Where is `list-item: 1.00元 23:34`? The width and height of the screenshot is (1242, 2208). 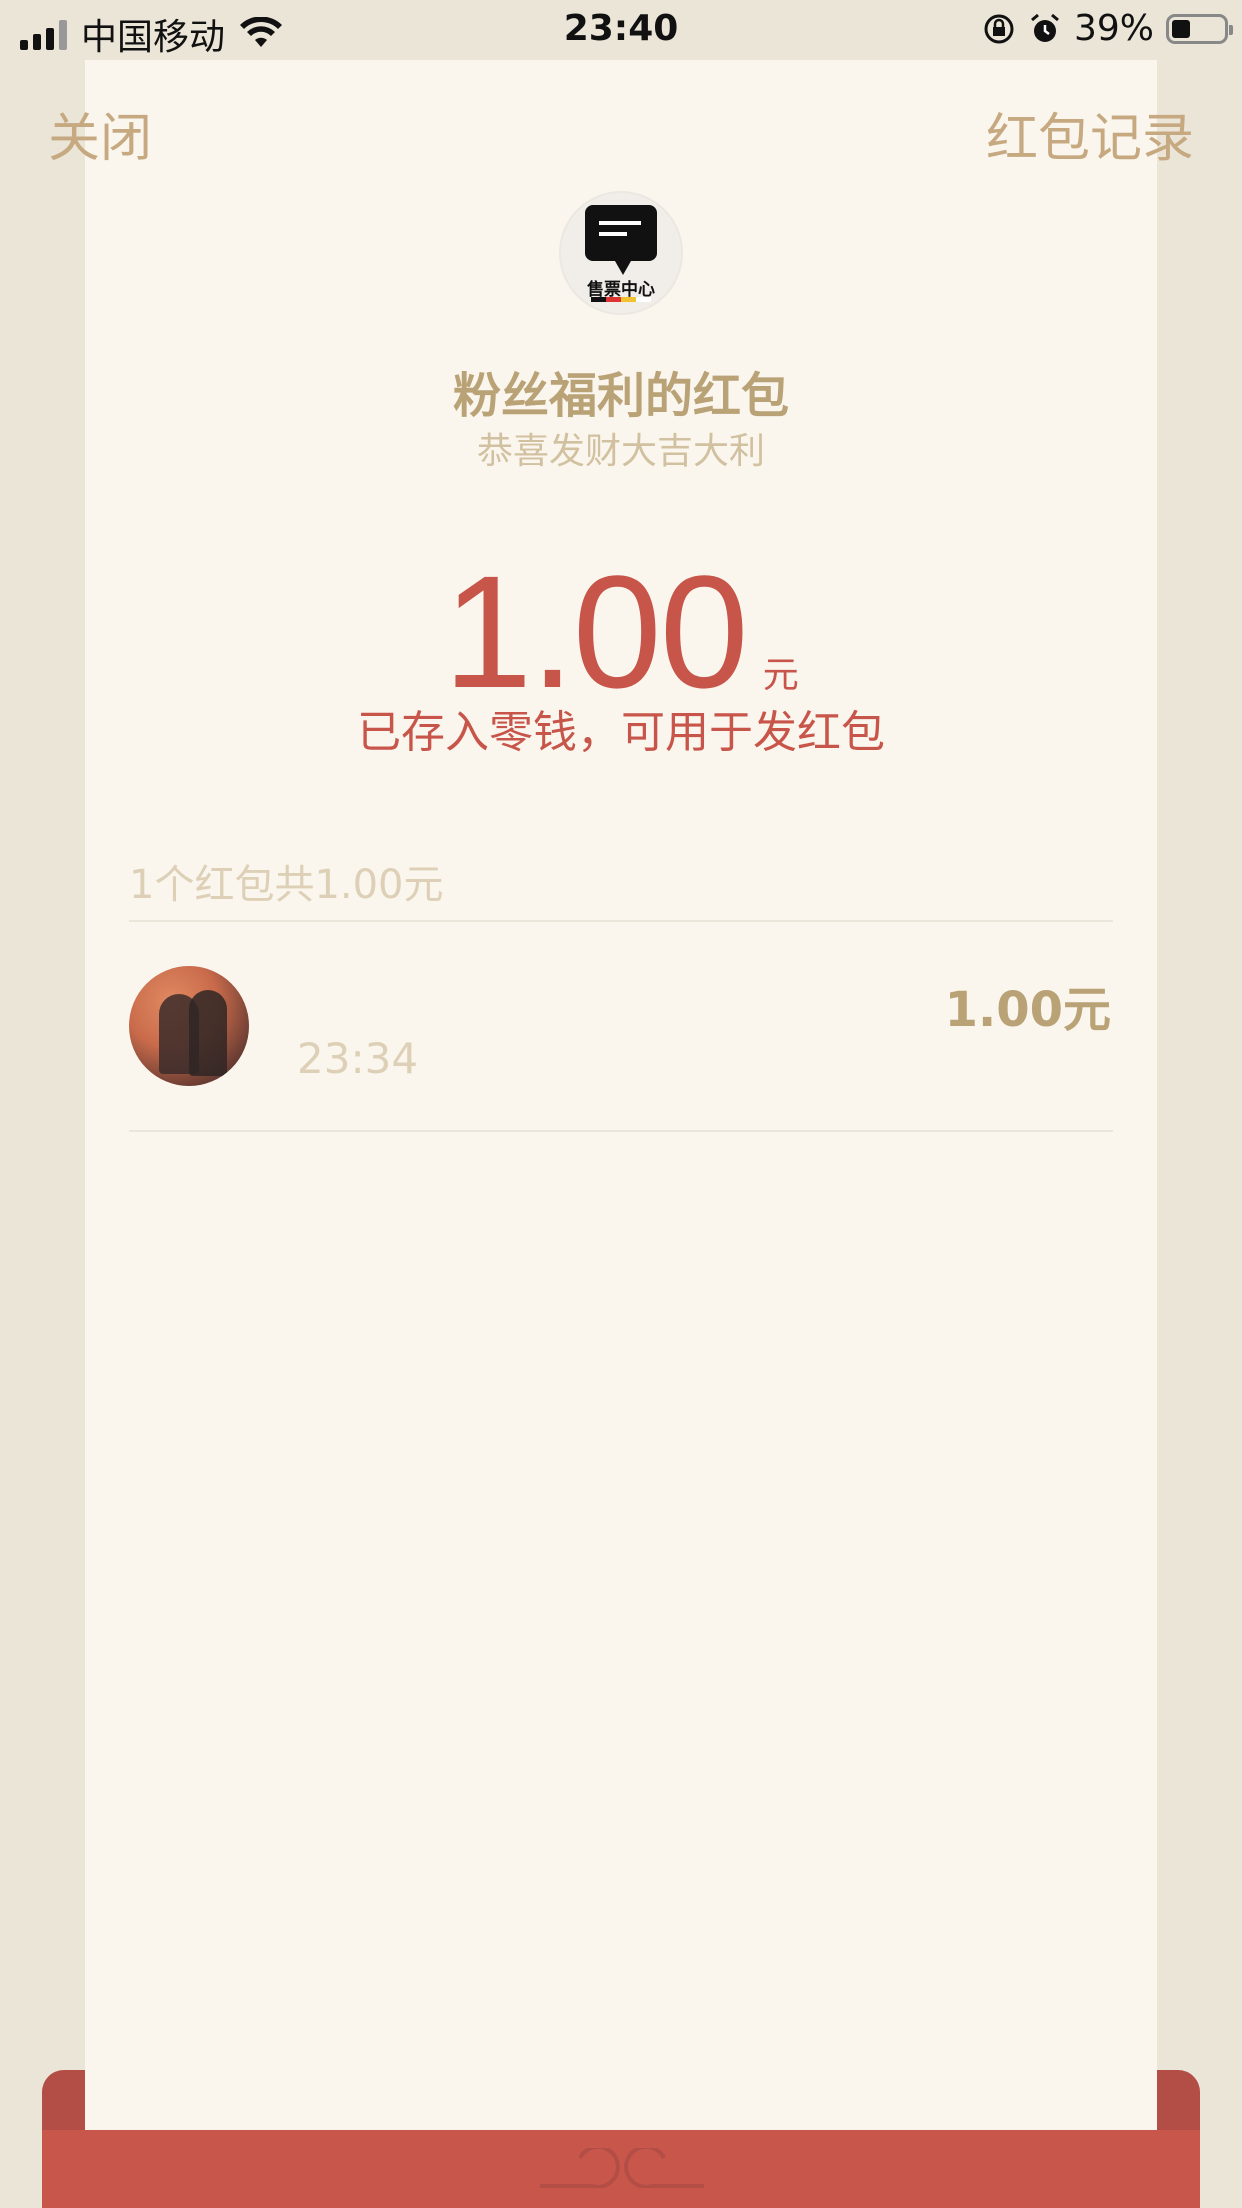
list-item: 1.00元 23:34 is located at coordinates (621, 1028).